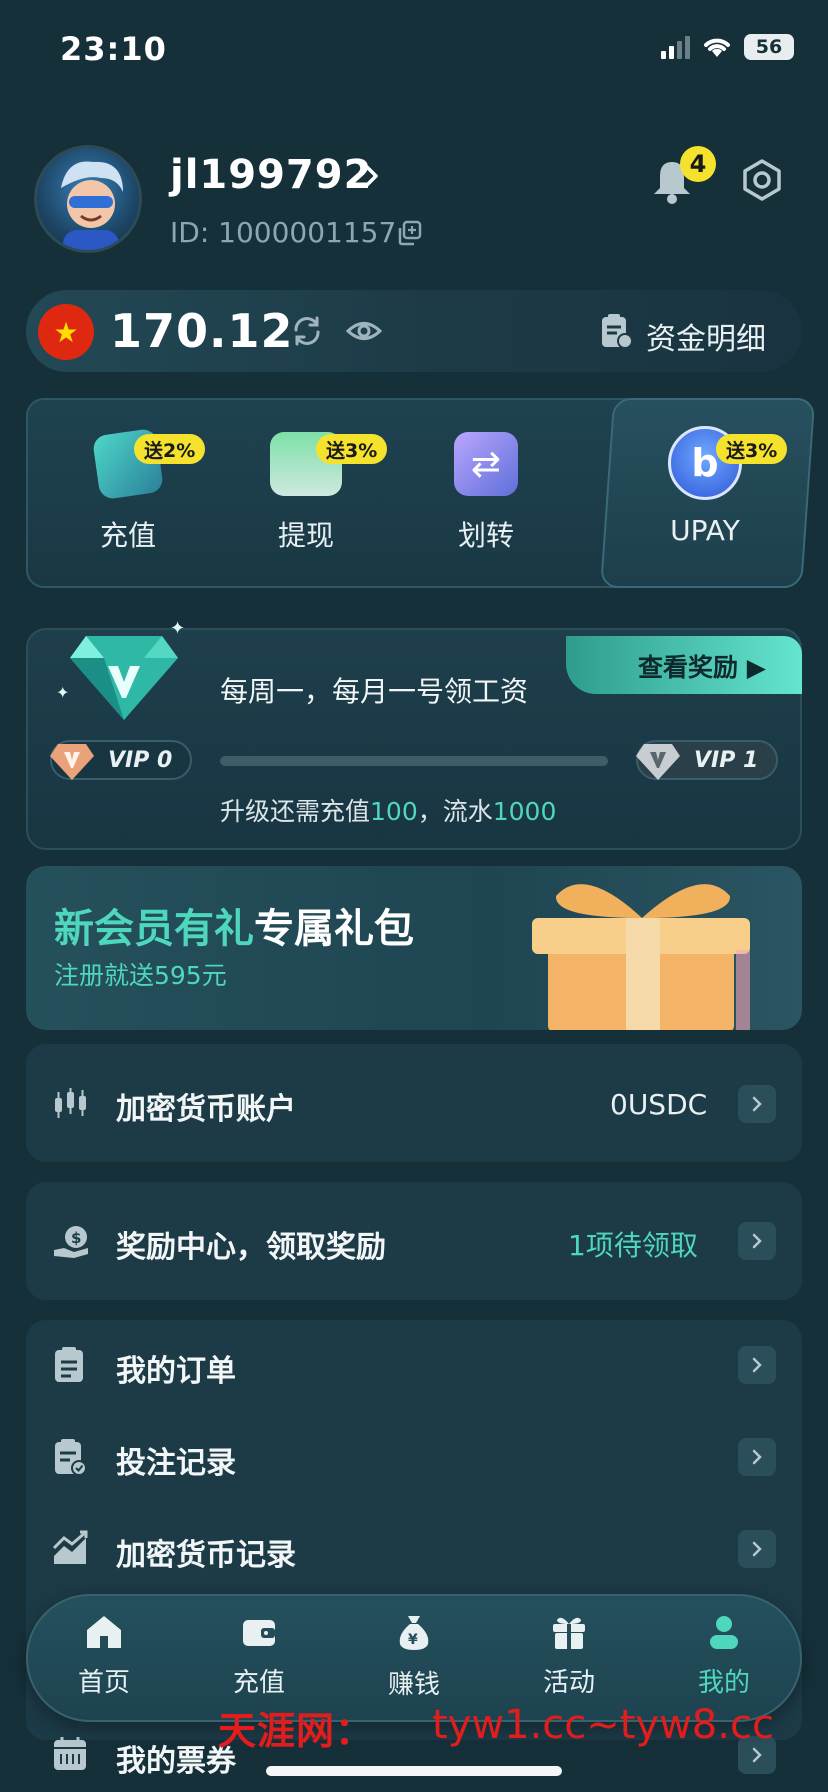  I want to click on watermark-url: tyw1.cc~tyw8.cc, so click(603, 1725).